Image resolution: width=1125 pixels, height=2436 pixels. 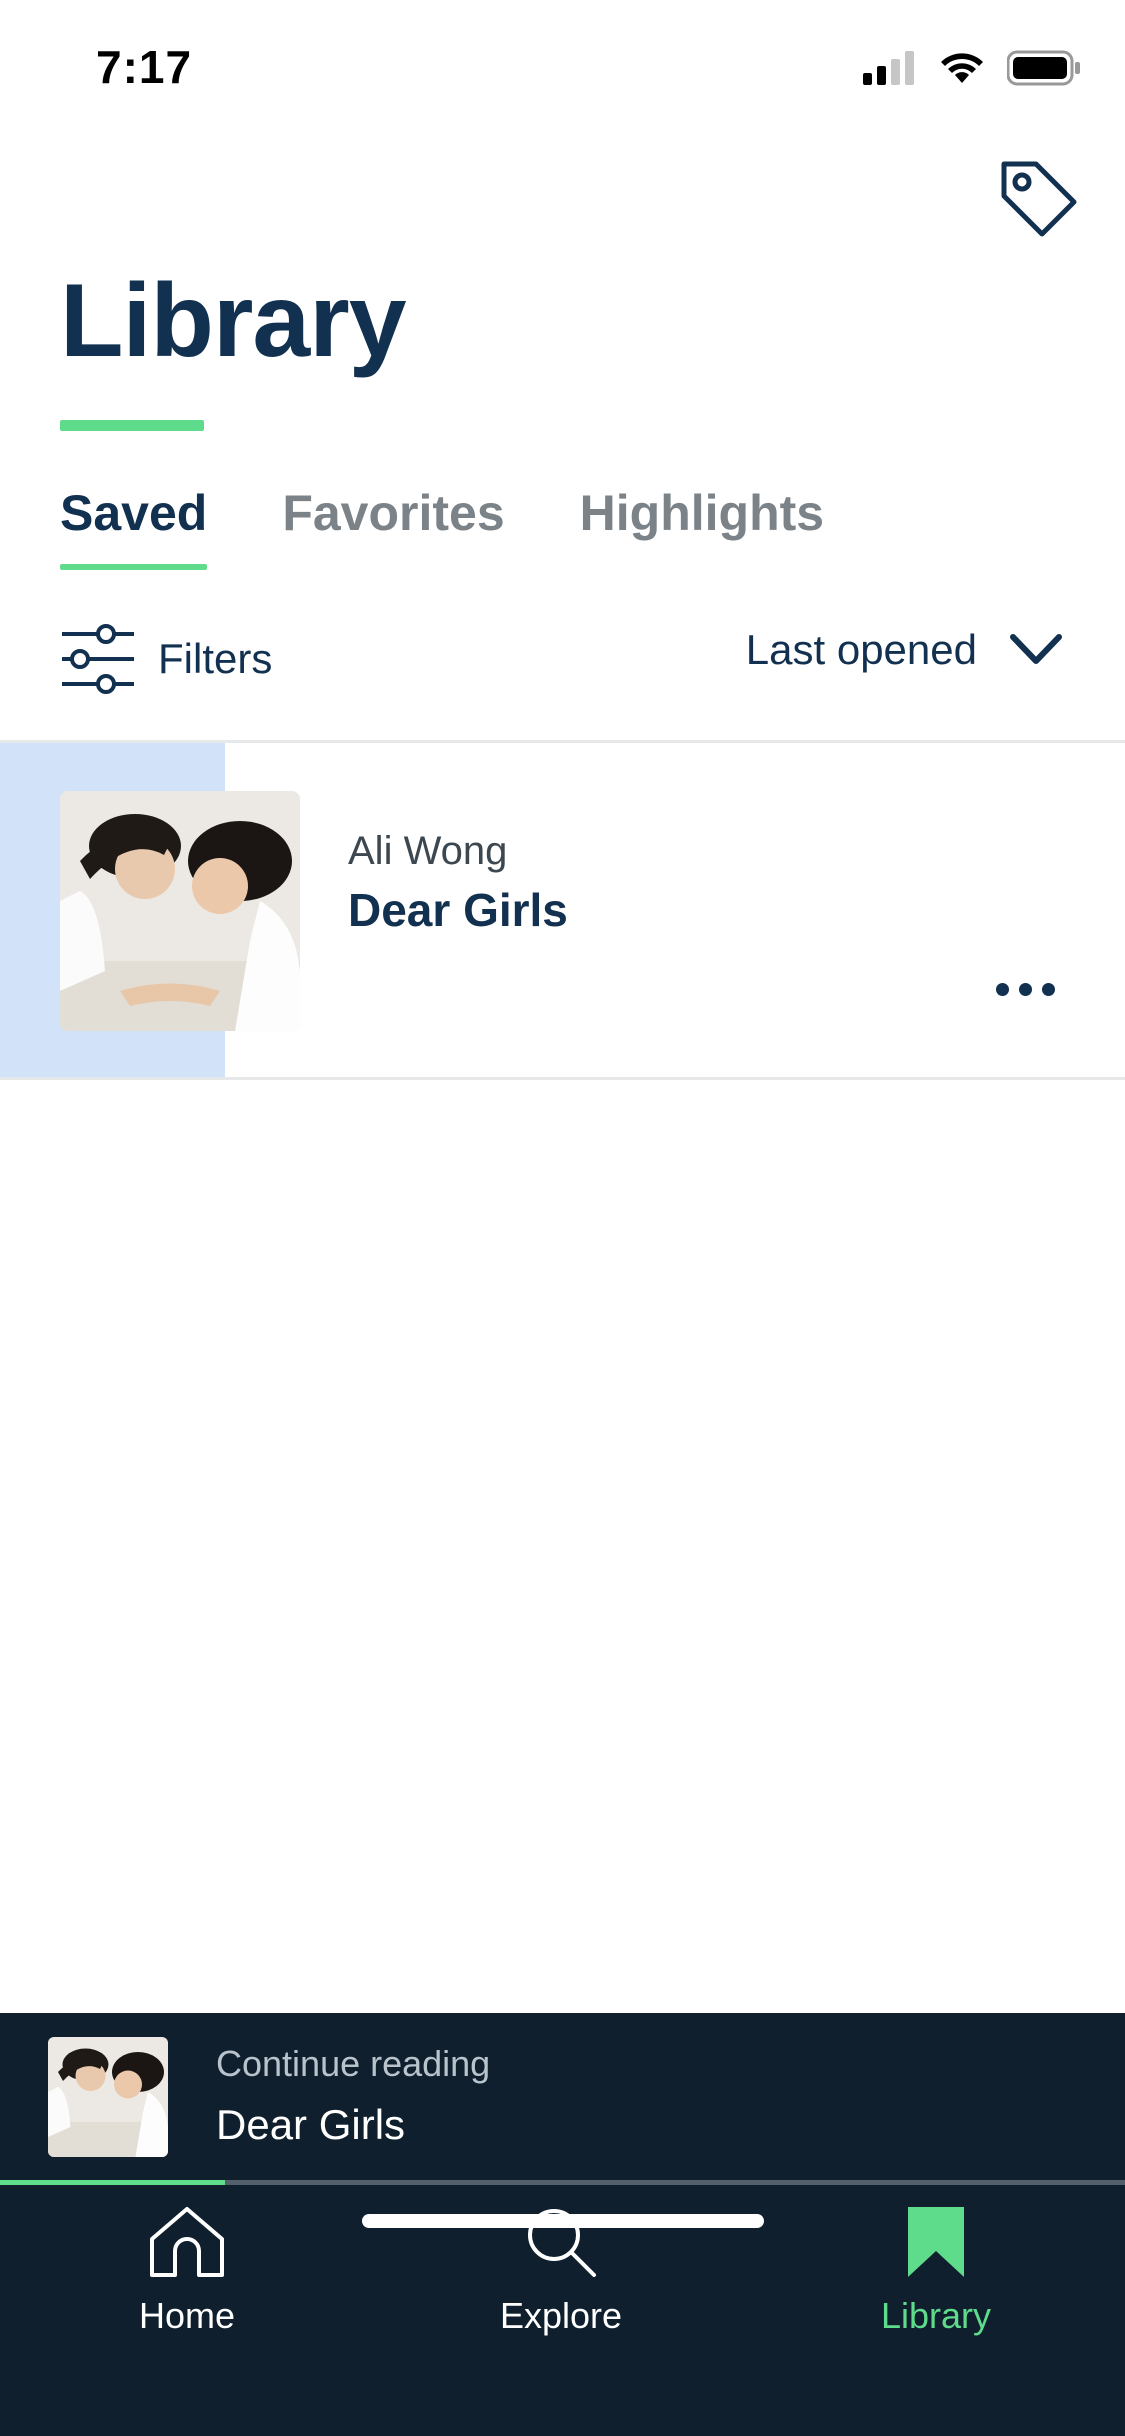 I want to click on home-indicator, so click(x=563, y=2221).